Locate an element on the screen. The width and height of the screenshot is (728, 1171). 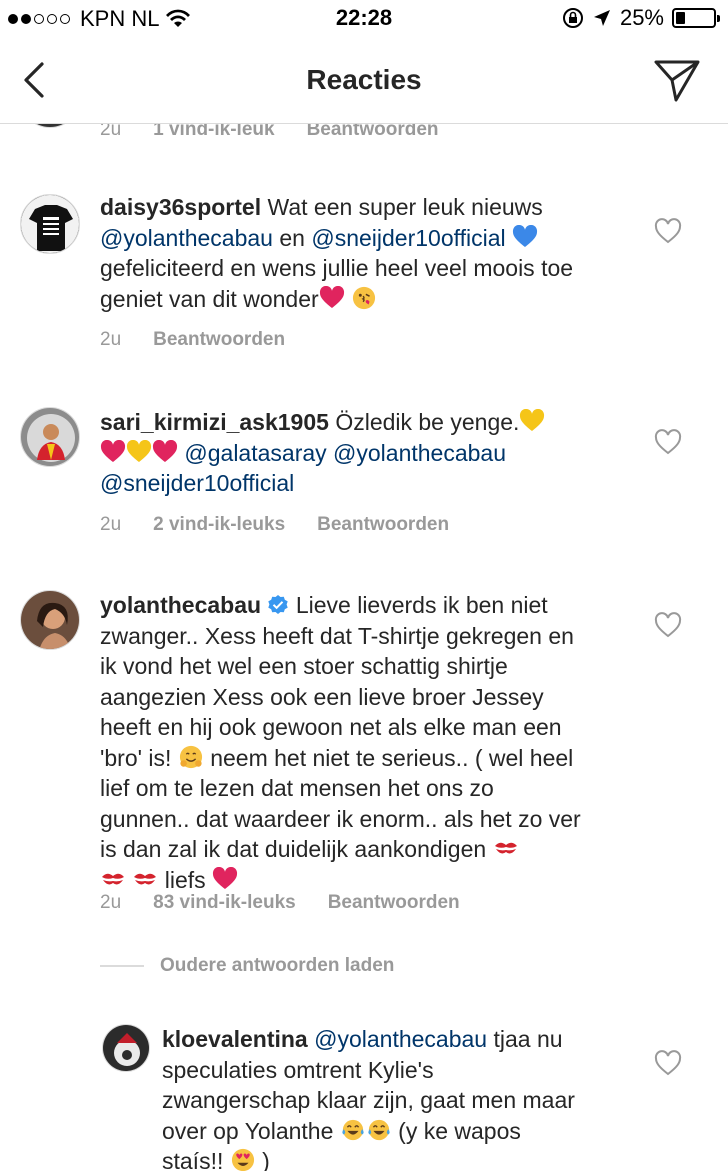
heart-eyes-icon is located at coordinates (242, 1159).